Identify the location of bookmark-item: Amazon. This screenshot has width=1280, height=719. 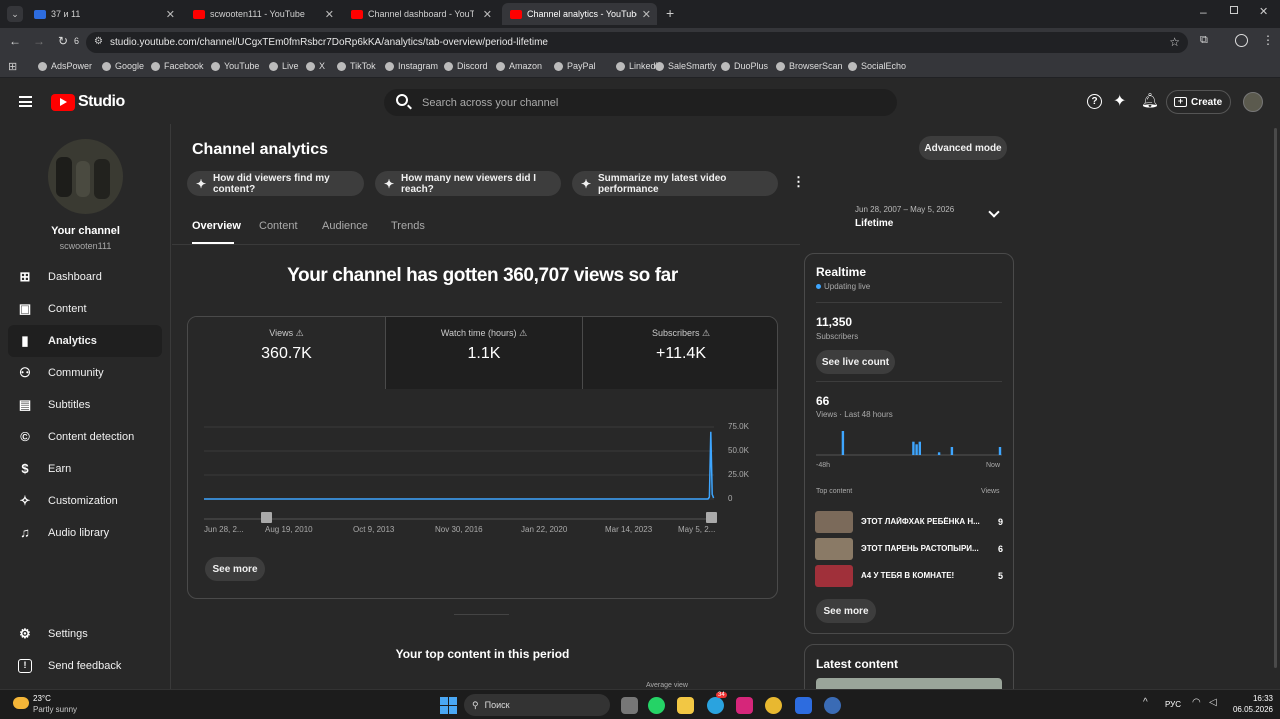
(519, 66).